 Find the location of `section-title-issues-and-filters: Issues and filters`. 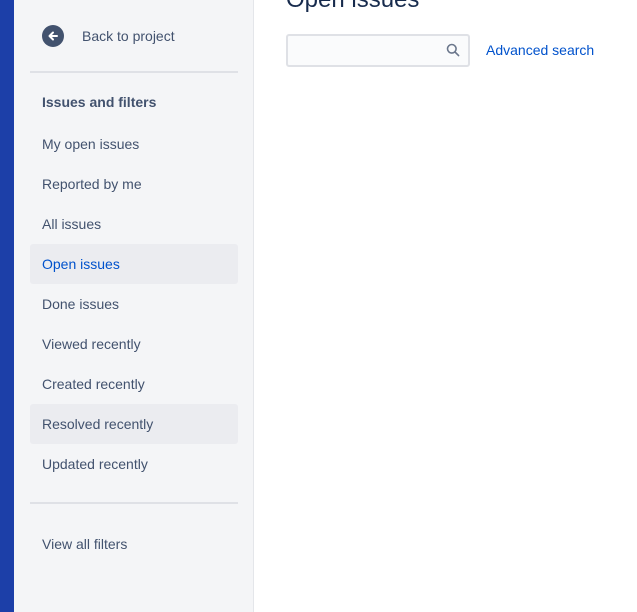

section-title-issues-and-filters: Issues and filters is located at coordinates (99, 102).